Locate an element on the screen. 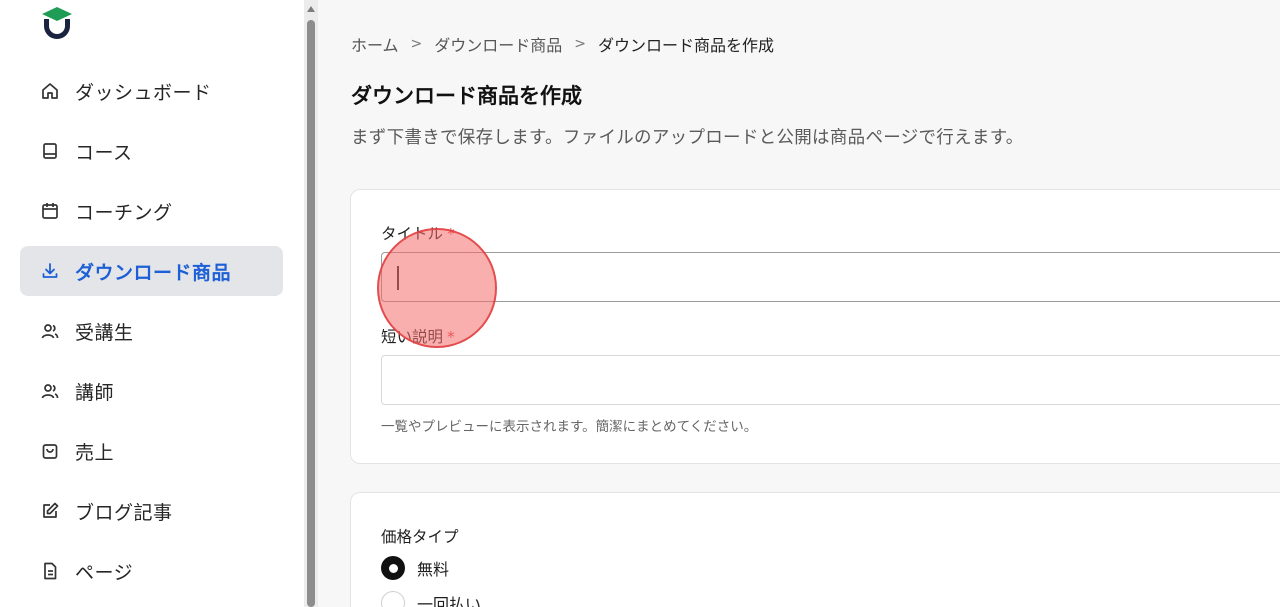 This screenshot has height=607, width=1280. sidebar-item-label: ブログ記事 is located at coordinates (124, 512).